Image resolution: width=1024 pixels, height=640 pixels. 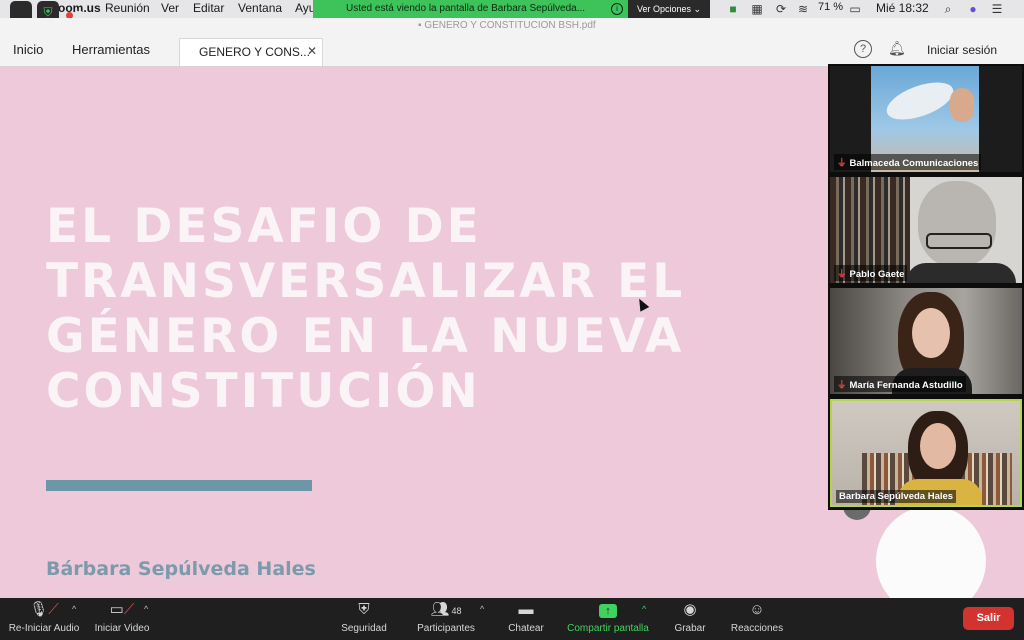 What do you see at coordinates (510, 25) in the screenshot?
I see `document-title-text: GENERO Y CONSTITUCION BSH.pdf` at bounding box center [510, 25].